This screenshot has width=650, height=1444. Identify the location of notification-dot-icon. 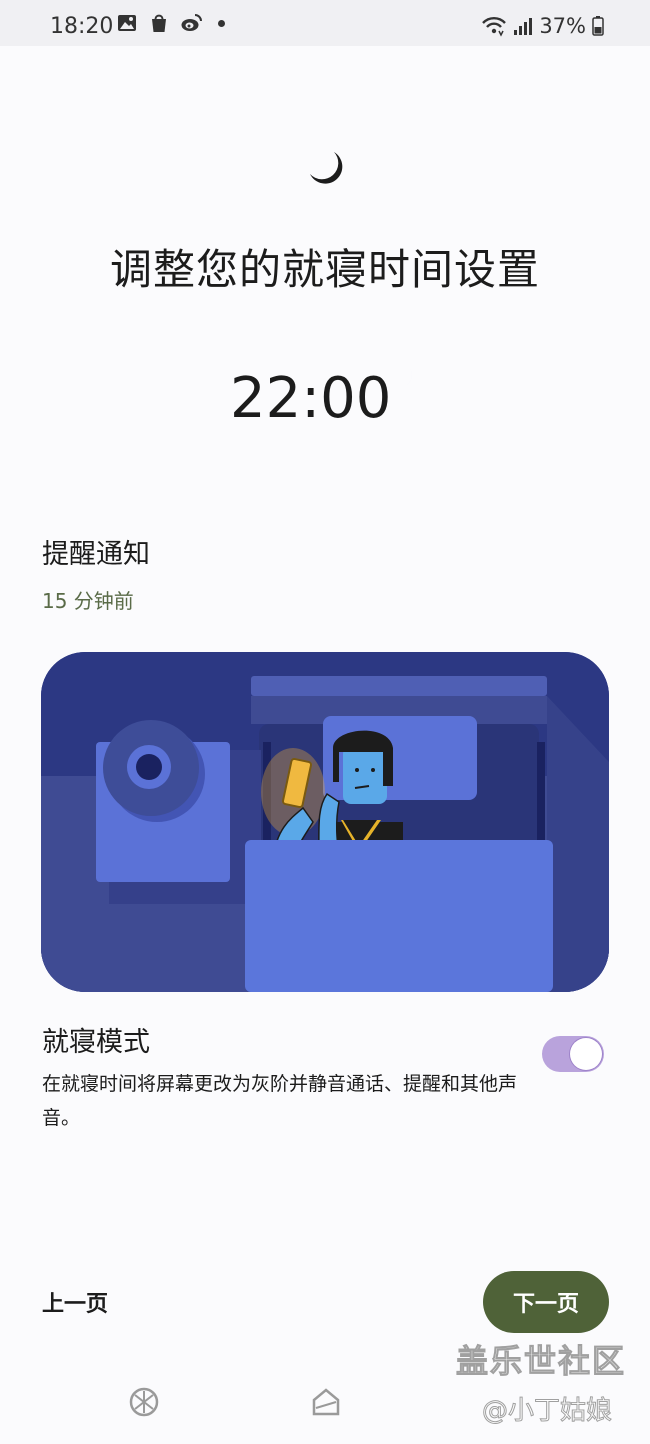
(221, 23).